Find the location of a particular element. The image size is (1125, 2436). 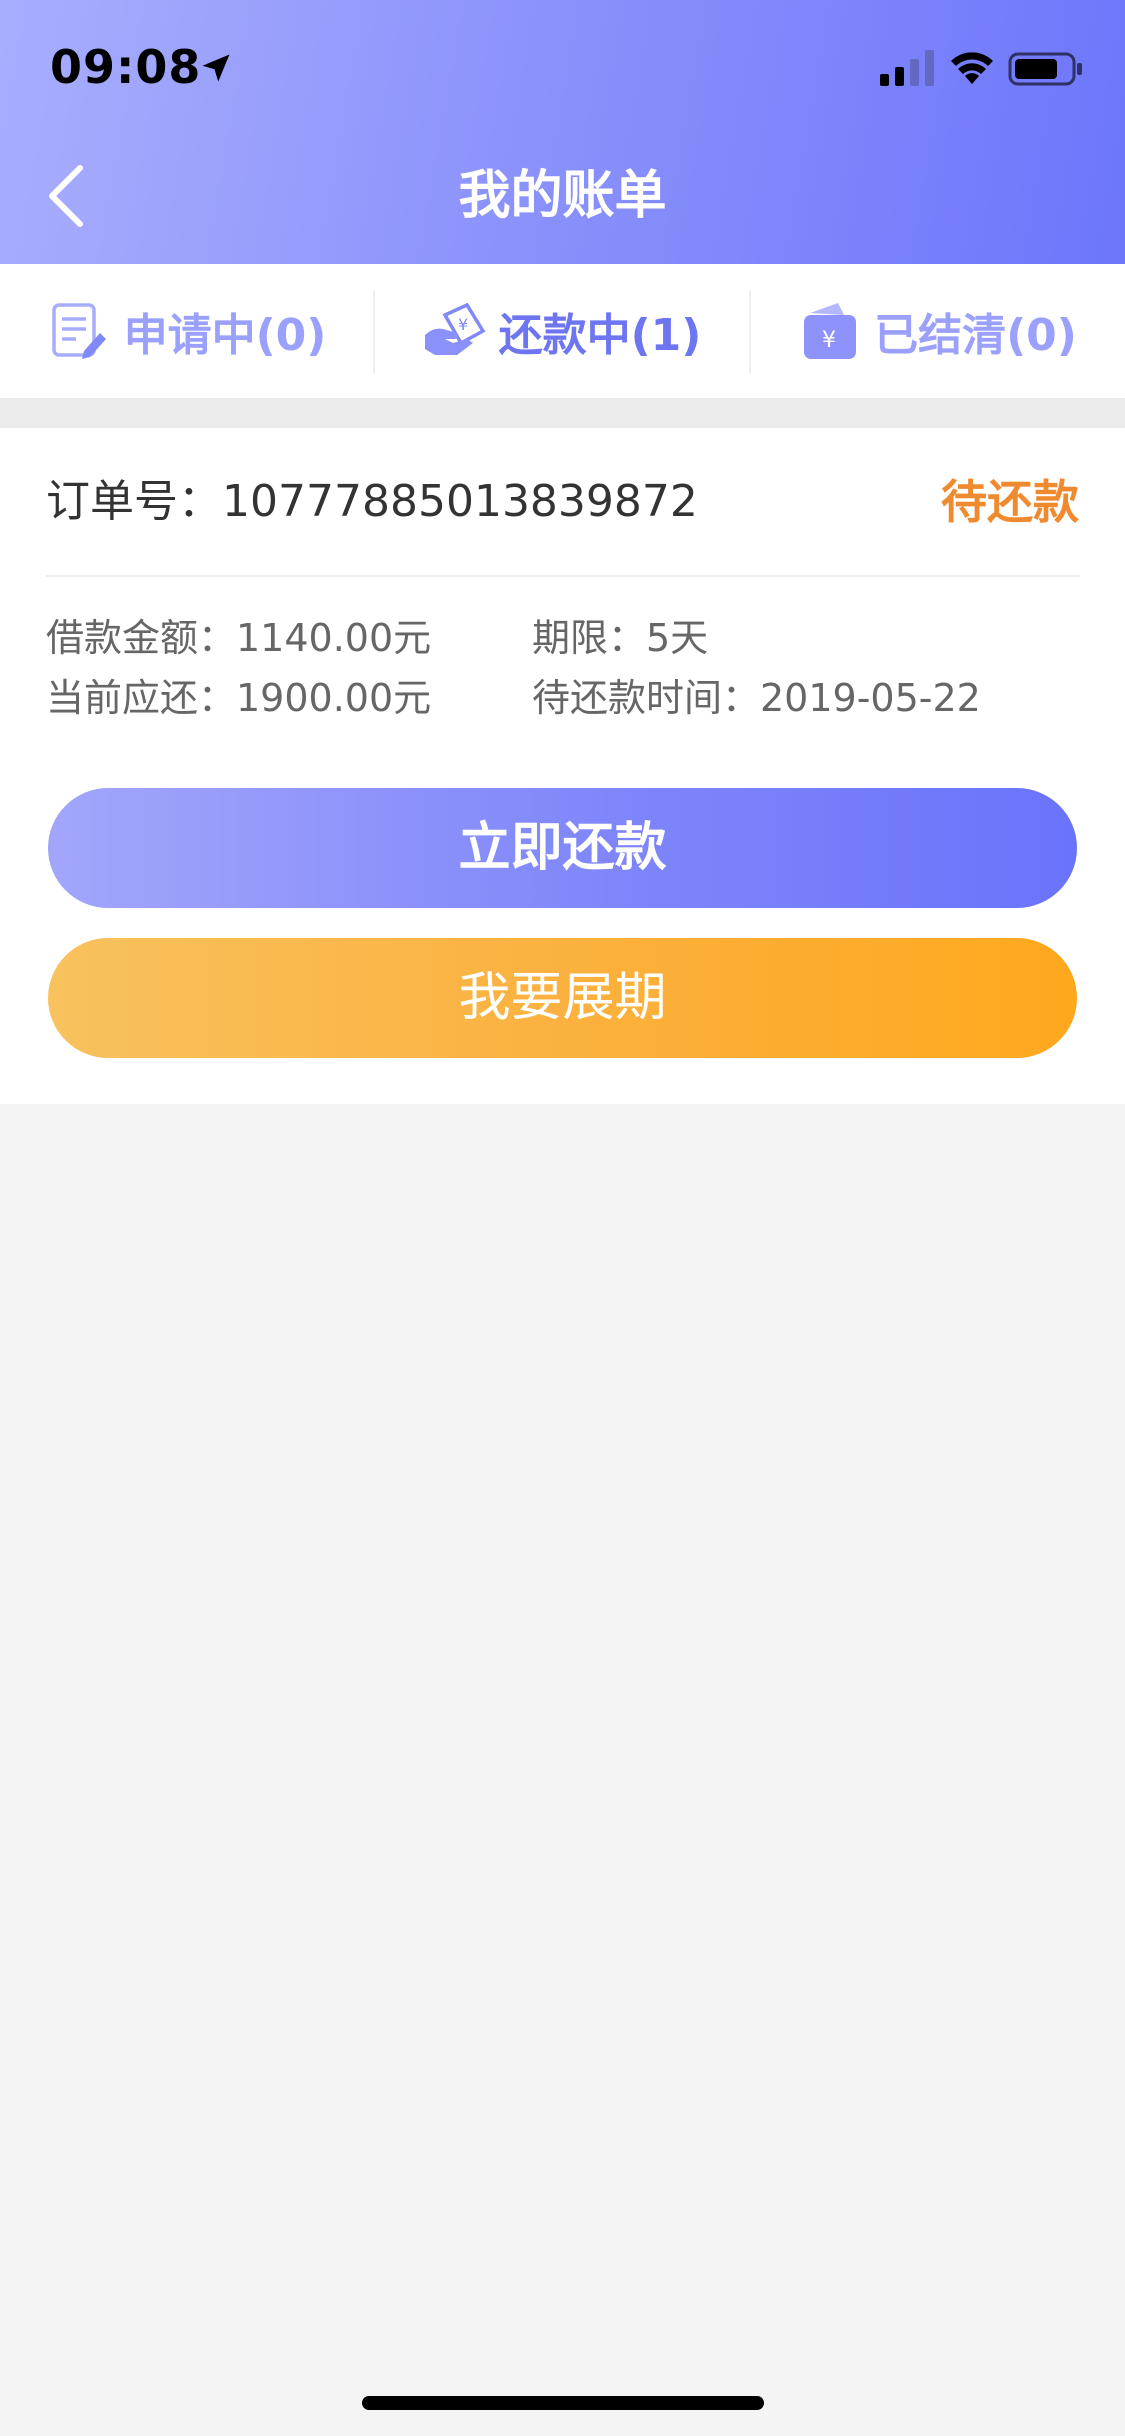

order-number: 订单号：10777885013839872 is located at coordinates (372, 501).